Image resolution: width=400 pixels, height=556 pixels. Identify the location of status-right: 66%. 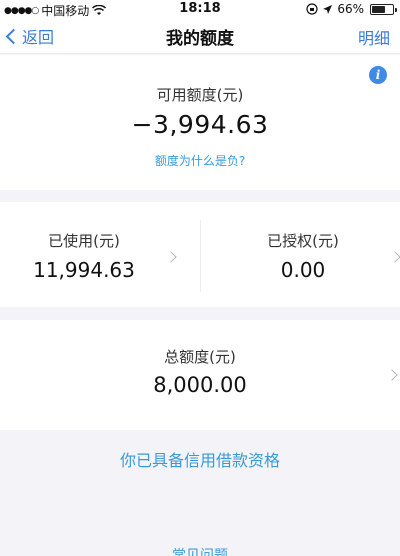
(351, 9).